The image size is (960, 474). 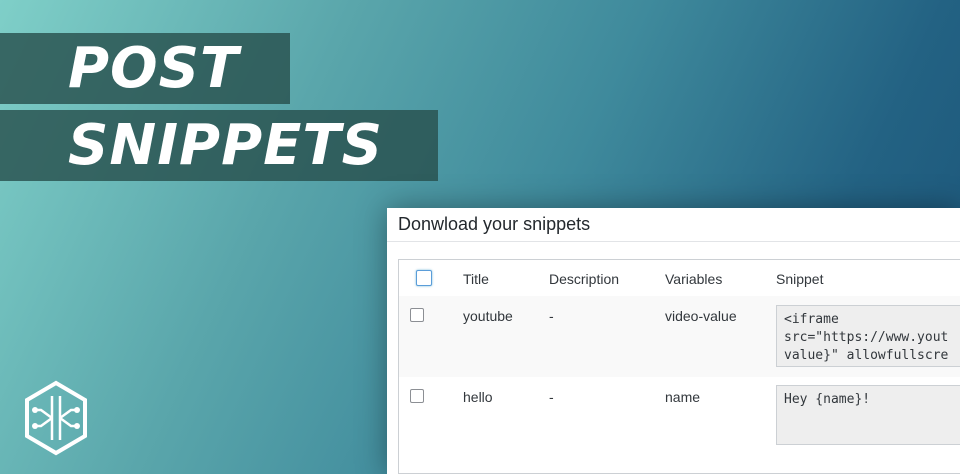 What do you see at coordinates (424, 278) in the screenshot?
I see `select-all-checkbox` at bounding box center [424, 278].